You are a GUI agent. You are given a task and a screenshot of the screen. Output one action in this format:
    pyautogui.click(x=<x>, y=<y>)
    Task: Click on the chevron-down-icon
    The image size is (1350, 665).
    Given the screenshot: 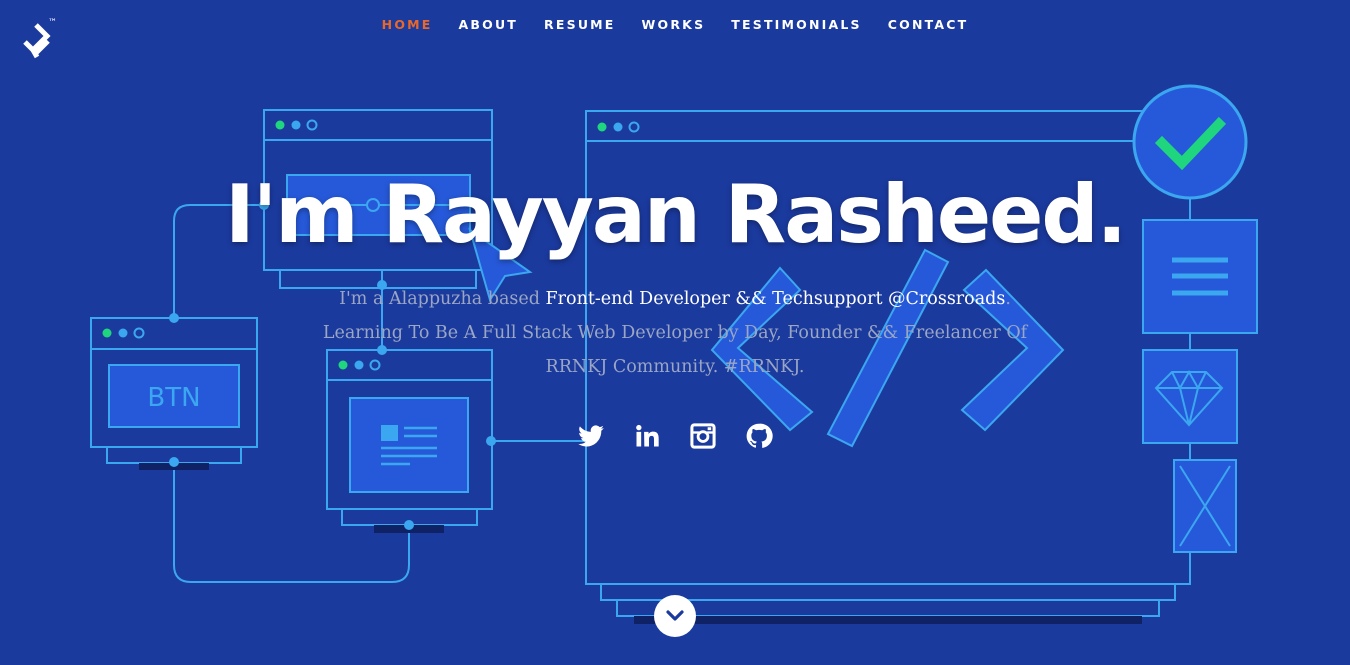 What is the action you would take?
    pyautogui.click(x=675, y=615)
    